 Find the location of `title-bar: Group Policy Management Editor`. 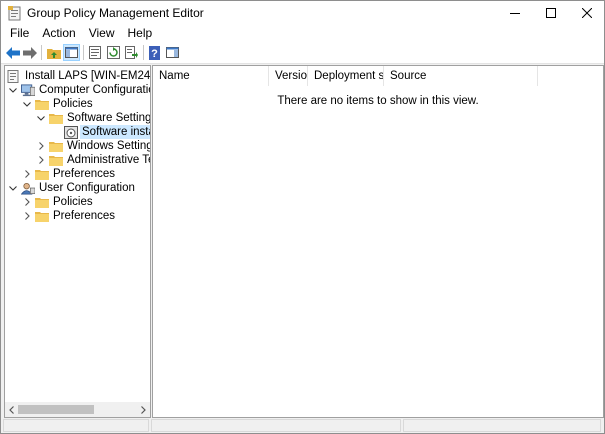

title-bar: Group Policy Management Editor is located at coordinates (302, 13).